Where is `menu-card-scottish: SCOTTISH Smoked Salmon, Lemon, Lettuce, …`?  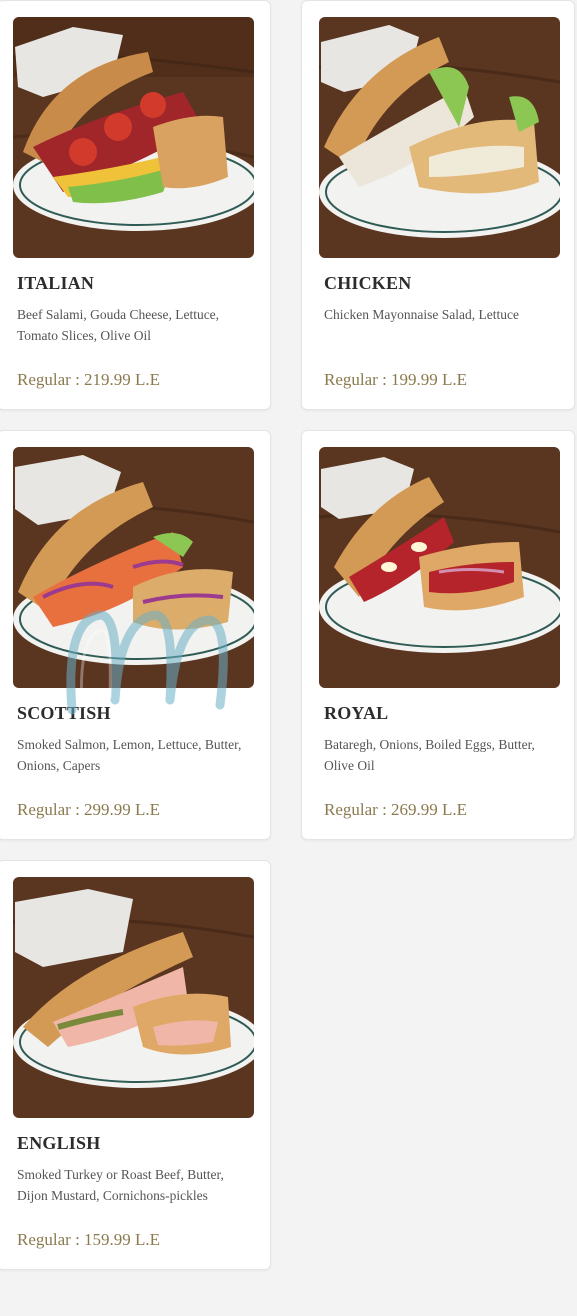
menu-card-scottish: SCOTTISH Smoked Salmon, Lemon, Lettuce, … is located at coordinates (135, 635).